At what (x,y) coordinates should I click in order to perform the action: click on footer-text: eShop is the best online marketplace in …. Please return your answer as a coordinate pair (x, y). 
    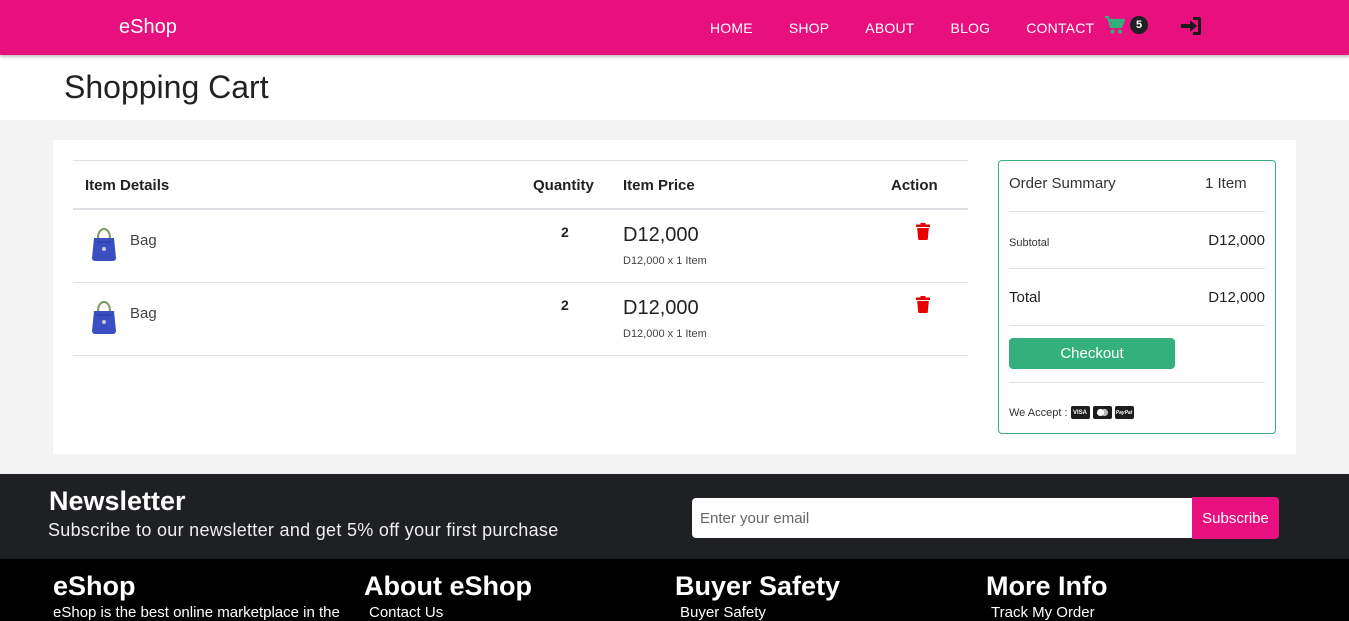
    Looking at the image, I should click on (196, 612).